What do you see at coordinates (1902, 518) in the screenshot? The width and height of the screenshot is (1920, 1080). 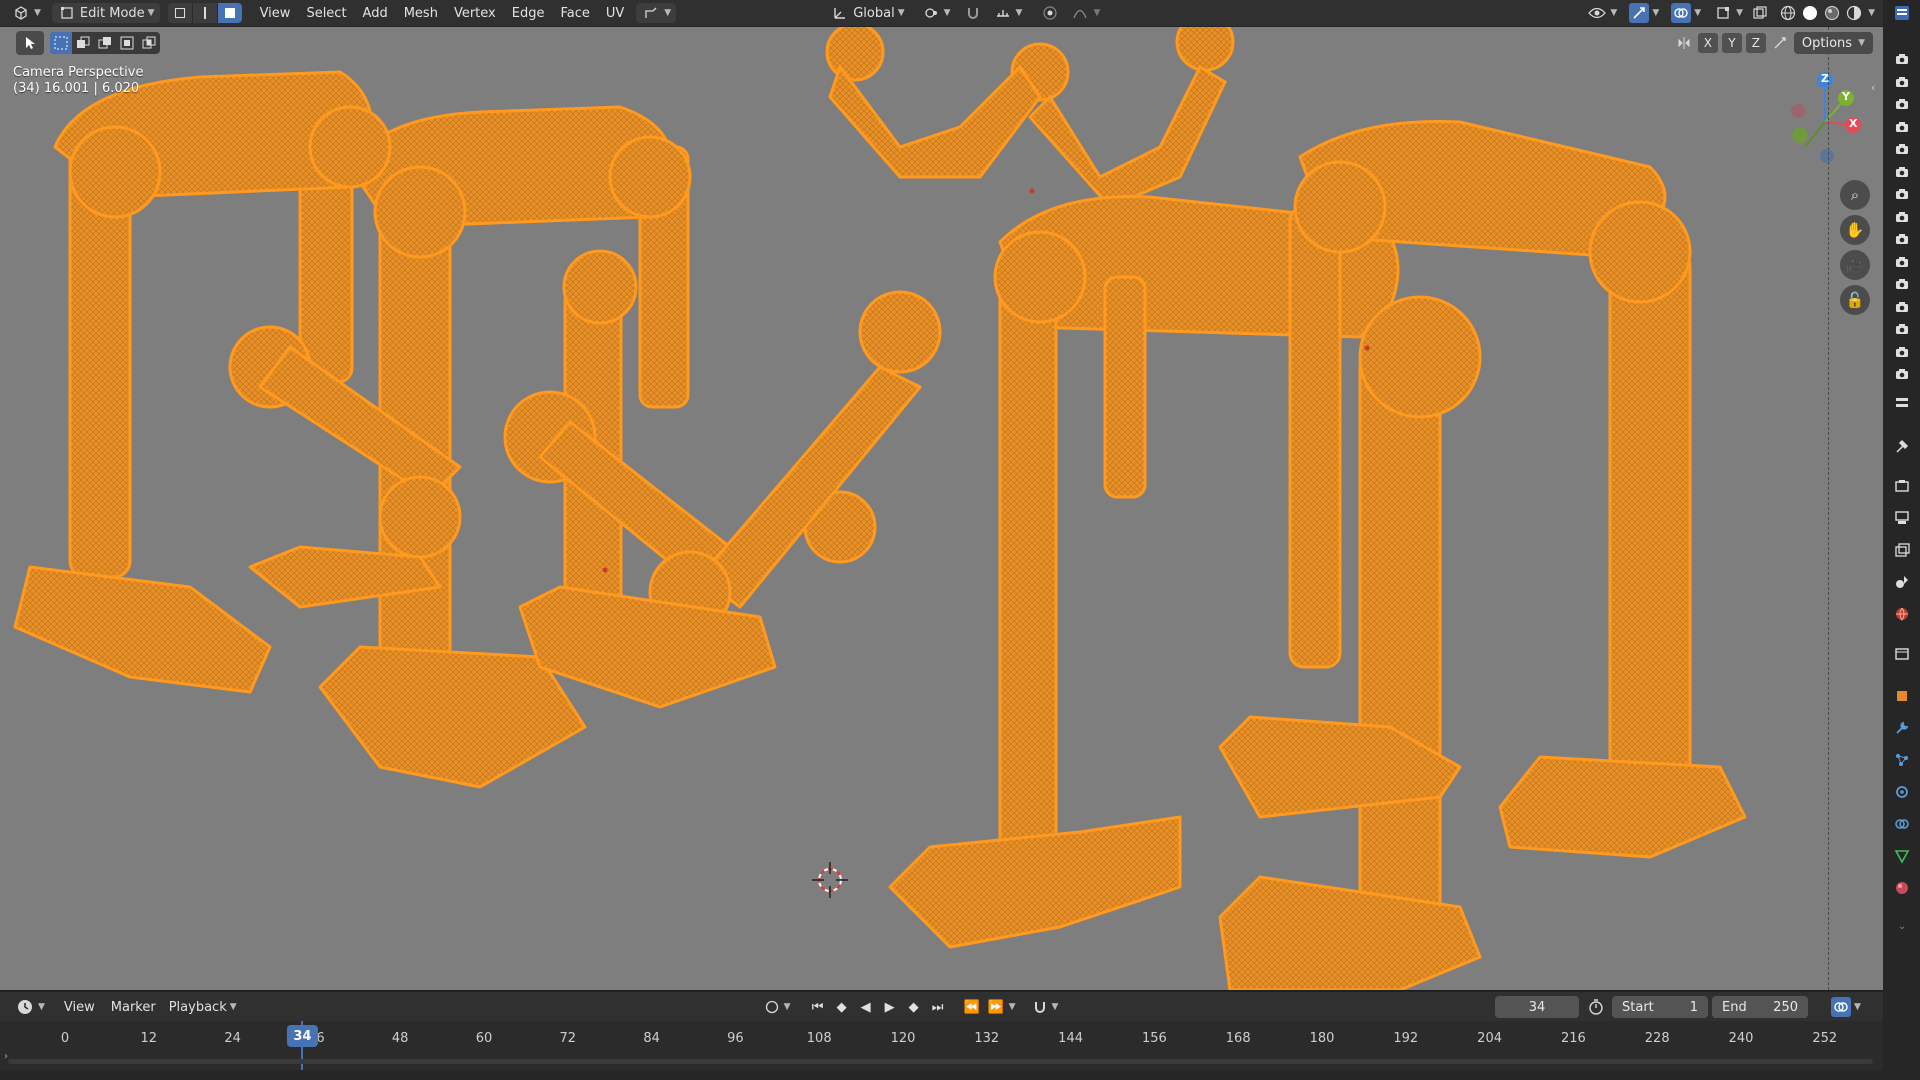 I see `output-properties-icon` at bounding box center [1902, 518].